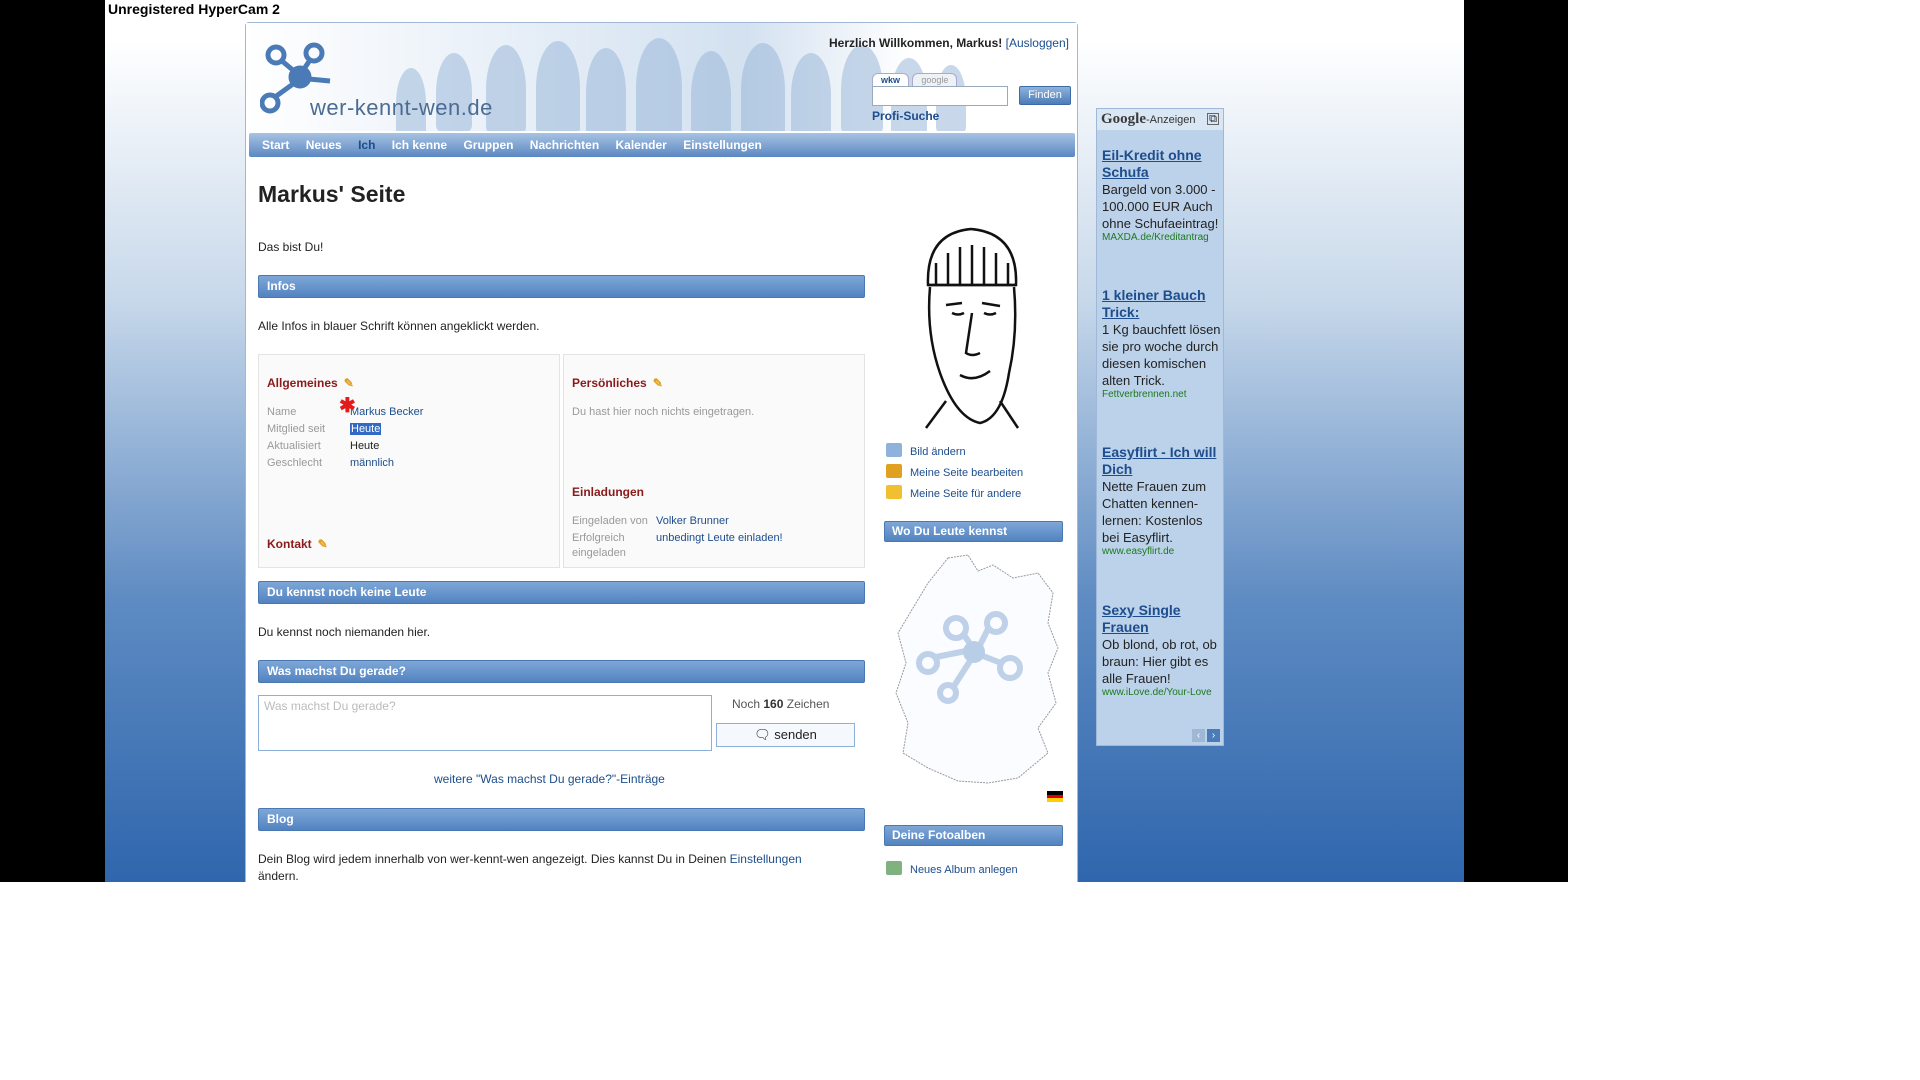 The height and width of the screenshot is (1080, 1920). I want to click on nav-einstellungen: Einstellungen, so click(722, 145).